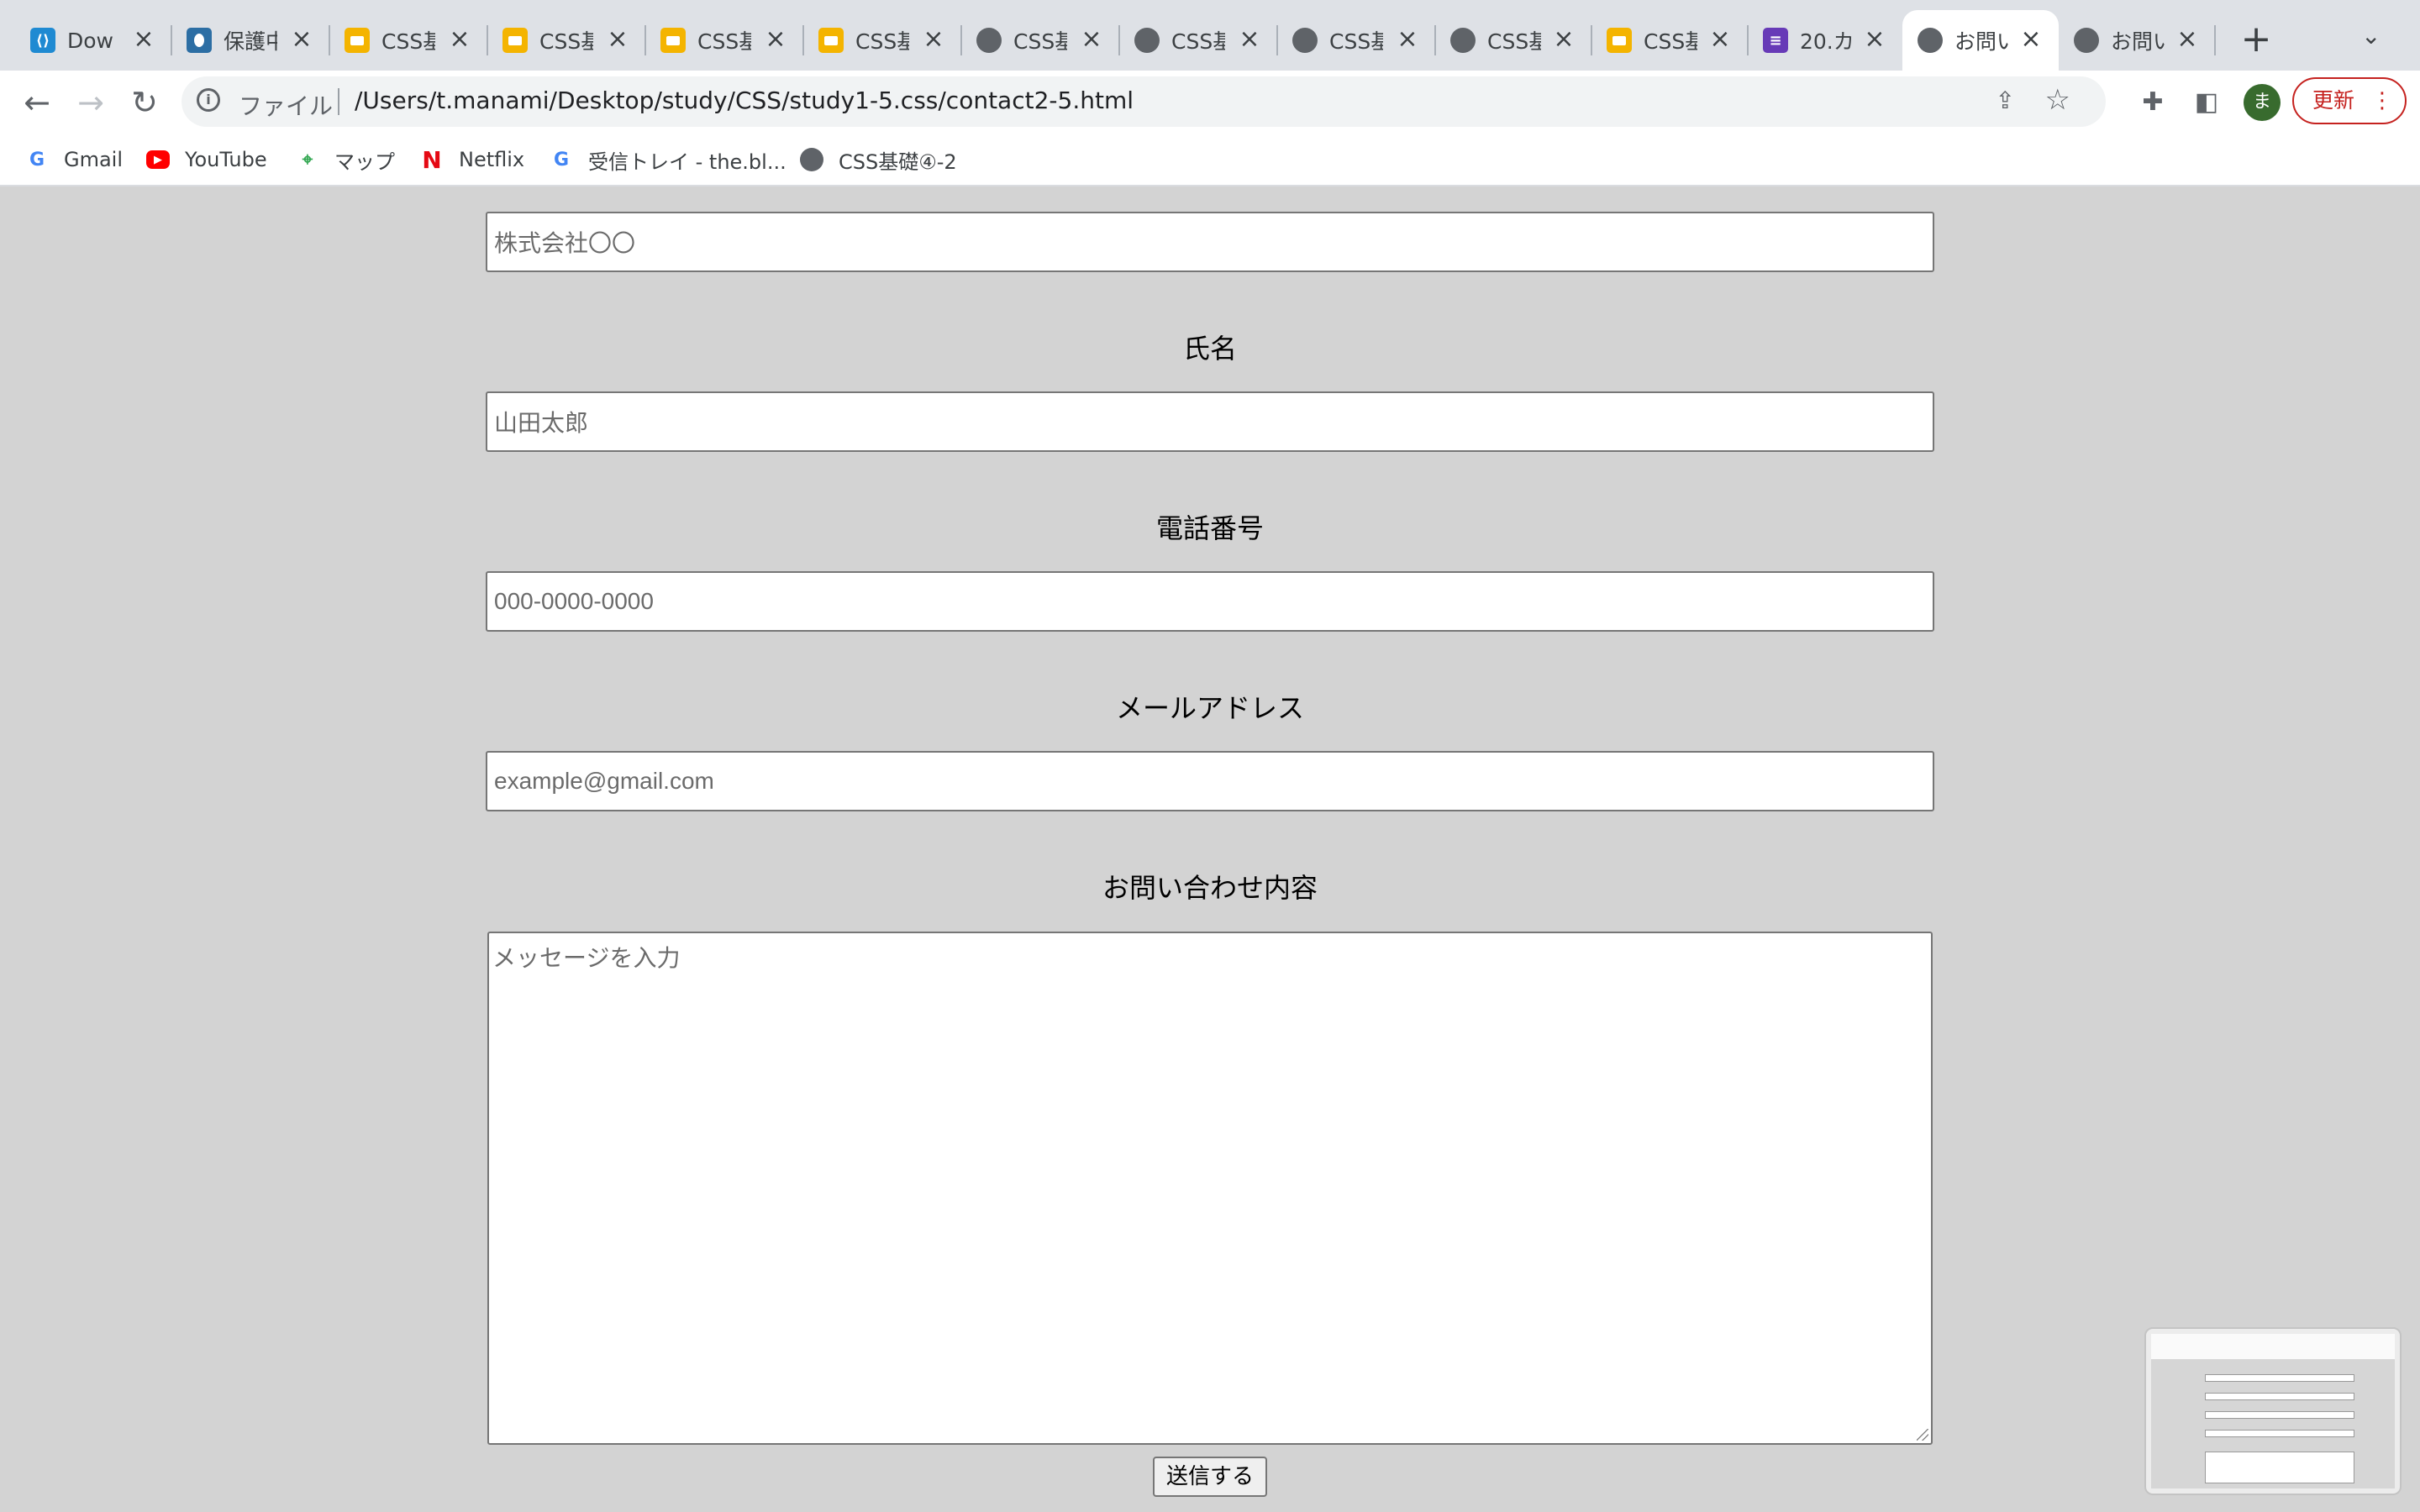  Describe the element at coordinates (472, 159) in the screenshot. I see `bookmark-netflix: N Netflix` at that location.